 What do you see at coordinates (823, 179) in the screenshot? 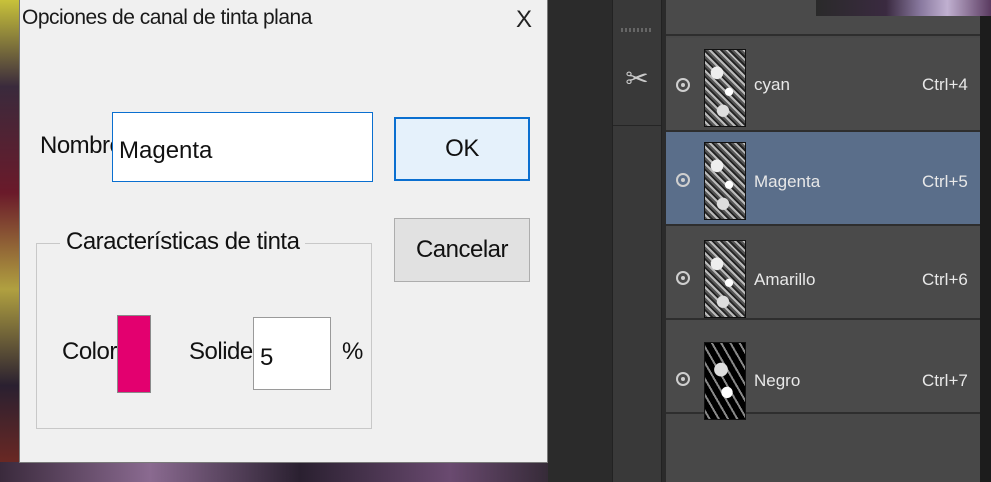
I see `channel-row-magenta: Magenta Ctrl+5` at bounding box center [823, 179].